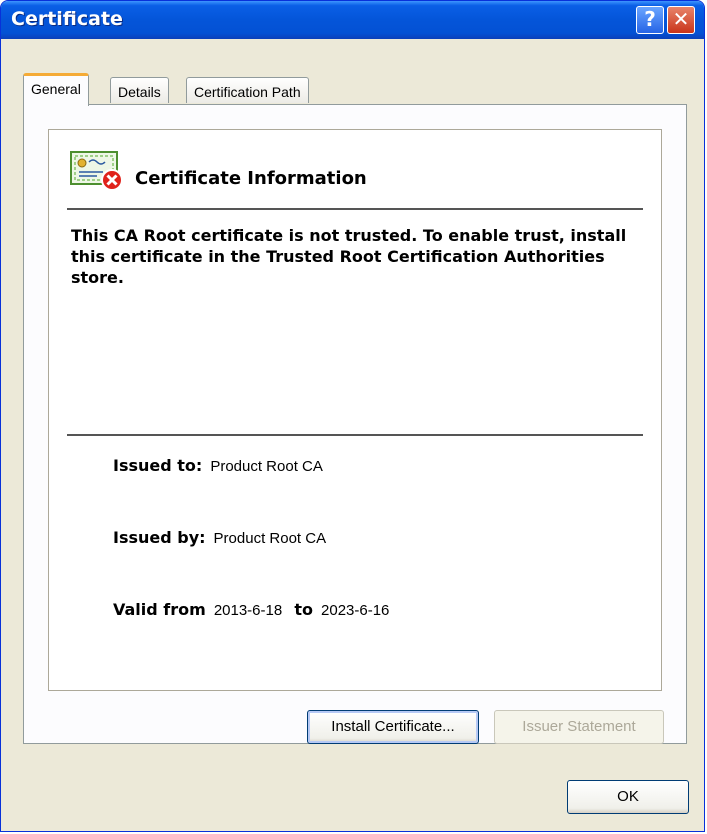  What do you see at coordinates (159, 537) in the screenshot?
I see `issued-by-label: Issued by:` at bounding box center [159, 537].